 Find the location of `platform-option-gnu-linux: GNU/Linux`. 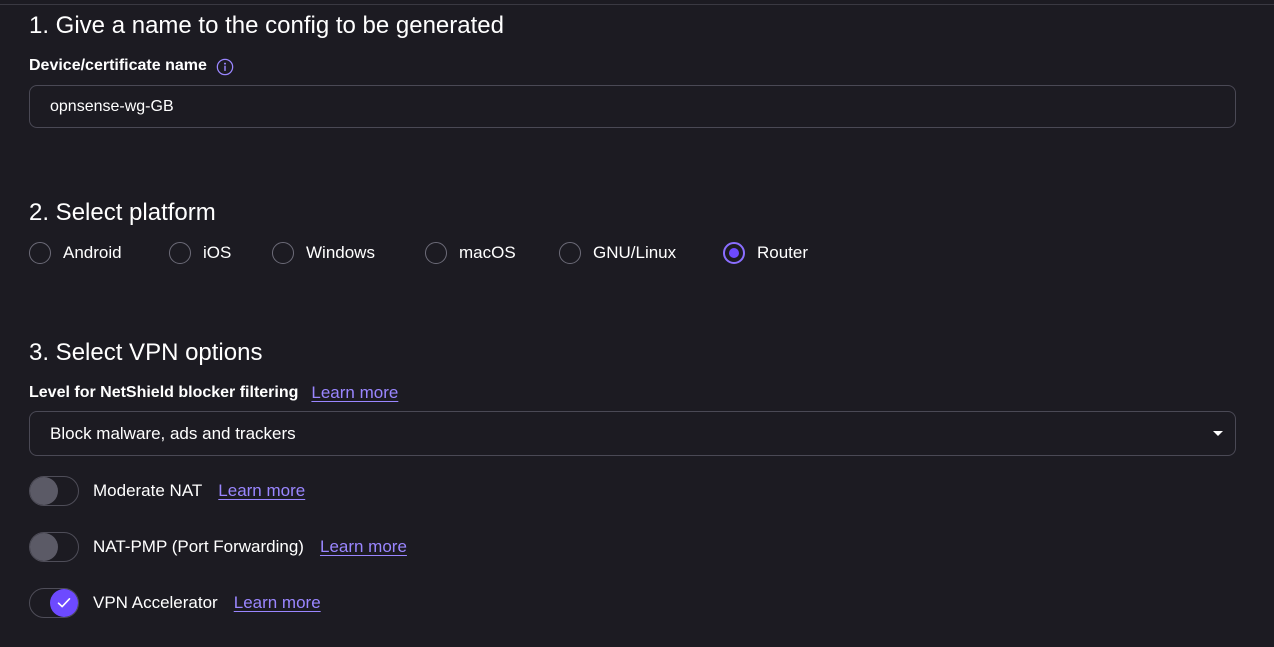

platform-option-gnu-linux: GNU/Linux is located at coordinates (641, 253).